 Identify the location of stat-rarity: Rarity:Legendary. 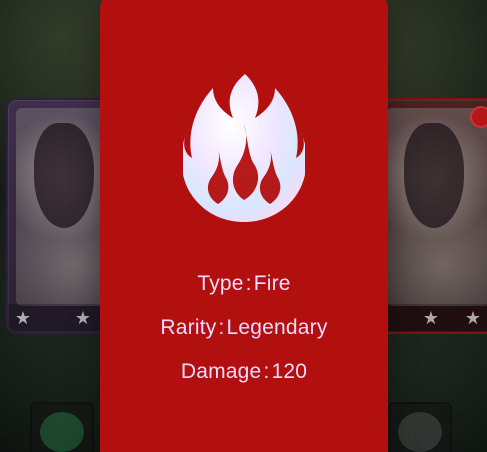
(244, 328).